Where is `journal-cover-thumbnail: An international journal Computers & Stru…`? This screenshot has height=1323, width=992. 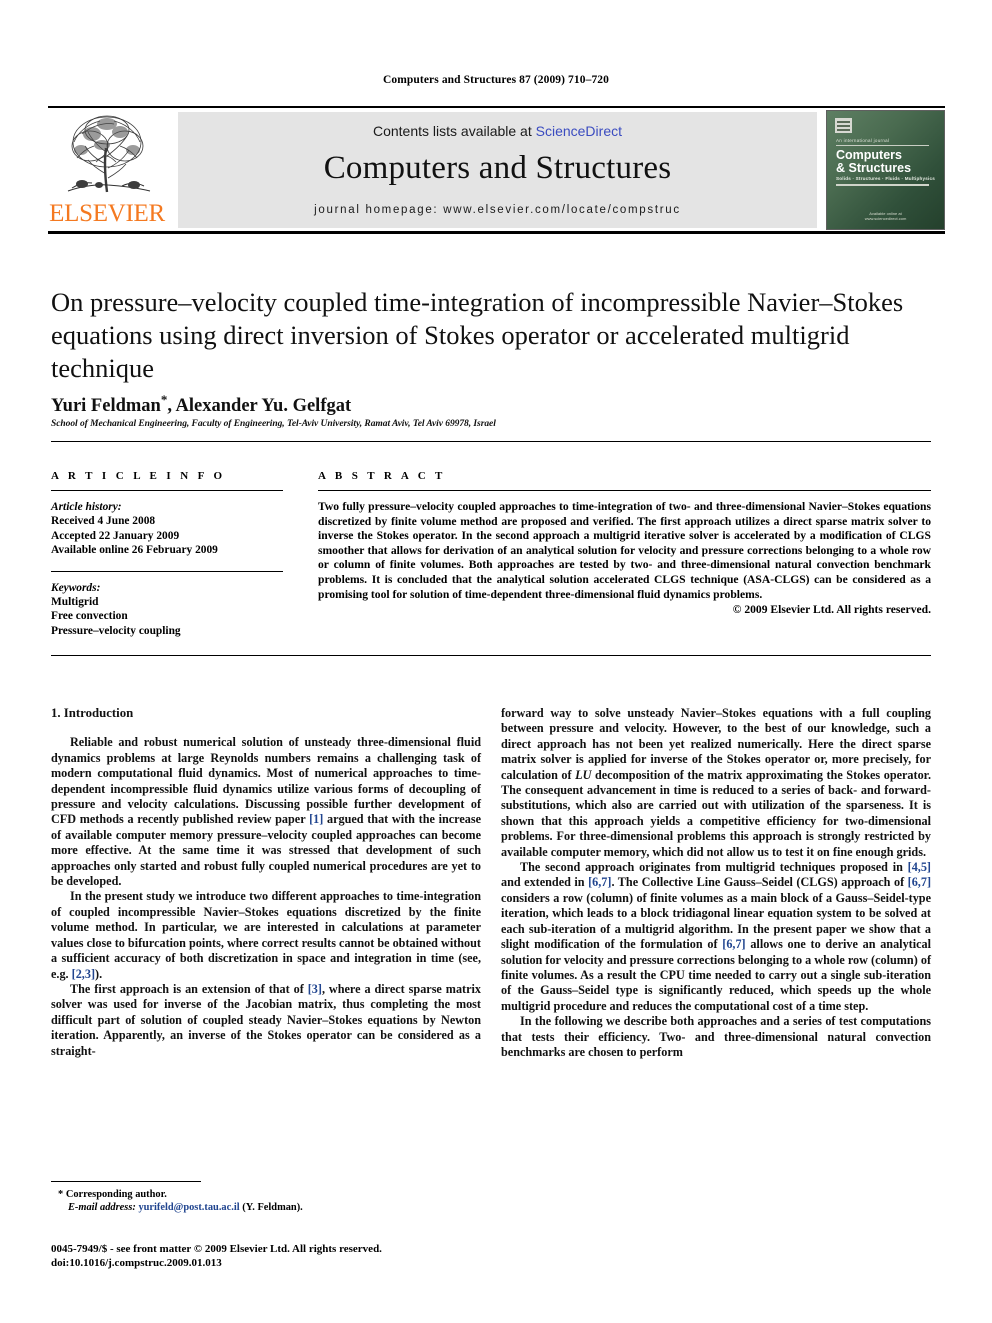
journal-cover-thumbnail: An international journal Computers & Stru… is located at coordinates (885, 170).